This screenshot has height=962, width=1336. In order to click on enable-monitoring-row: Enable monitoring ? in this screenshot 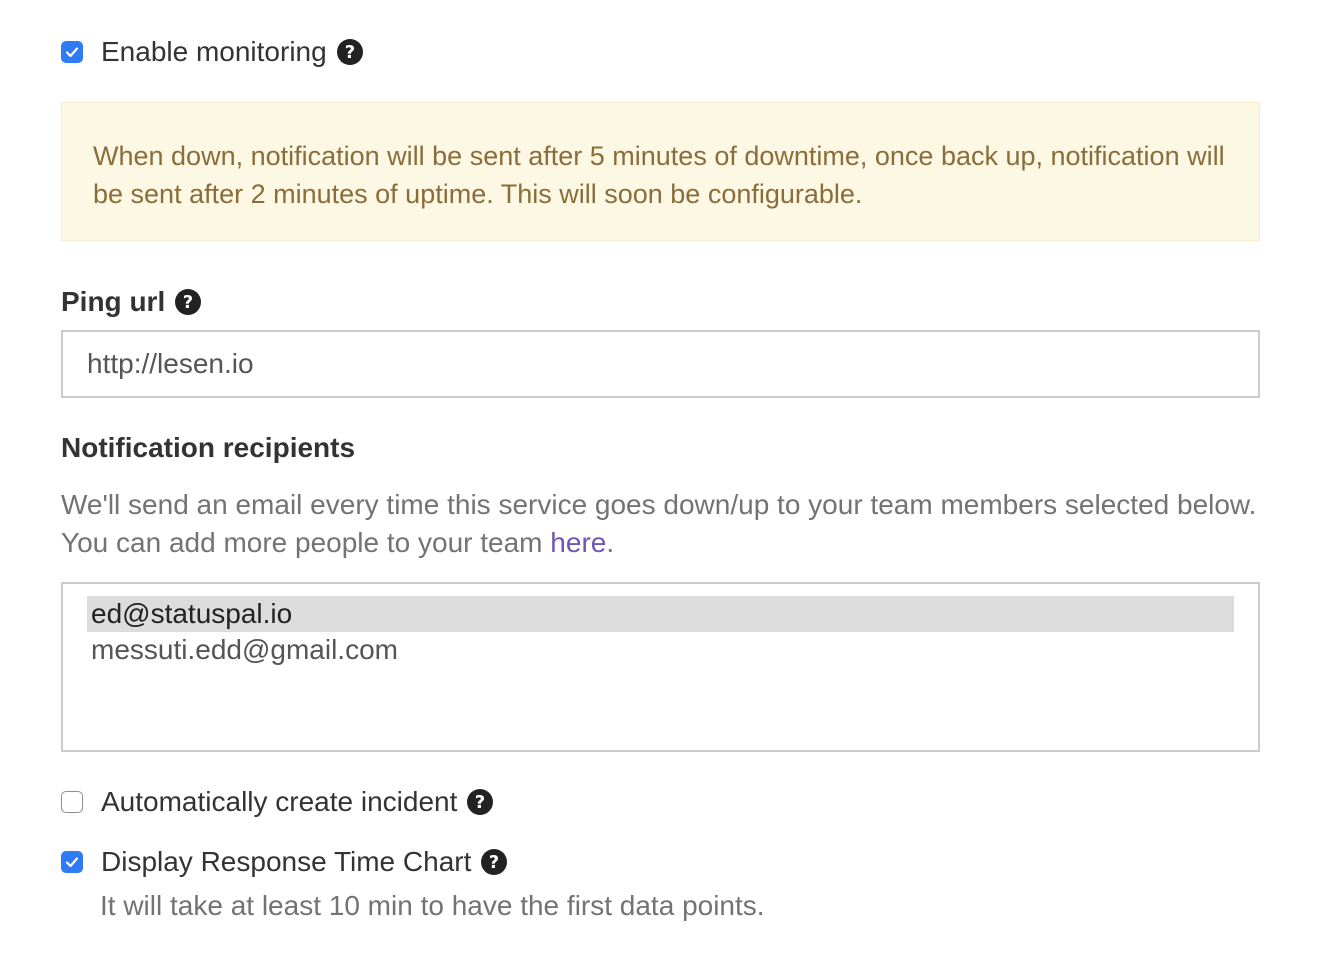, I will do `click(212, 52)`.